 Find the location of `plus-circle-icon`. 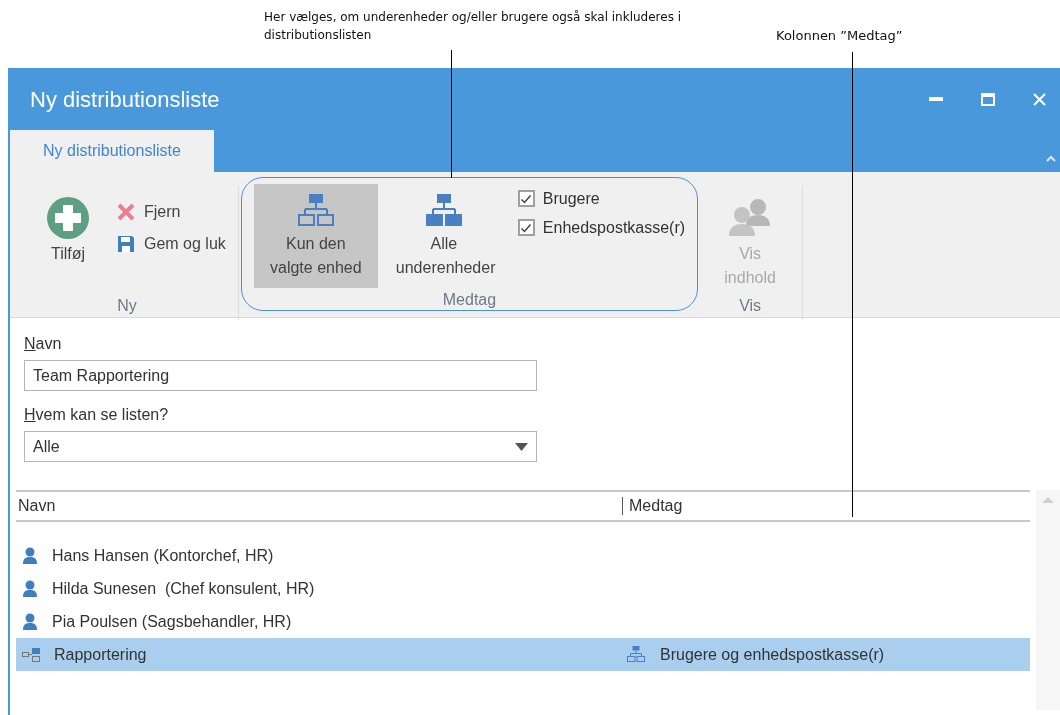

plus-circle-icon is located at coordinates (68, 218).